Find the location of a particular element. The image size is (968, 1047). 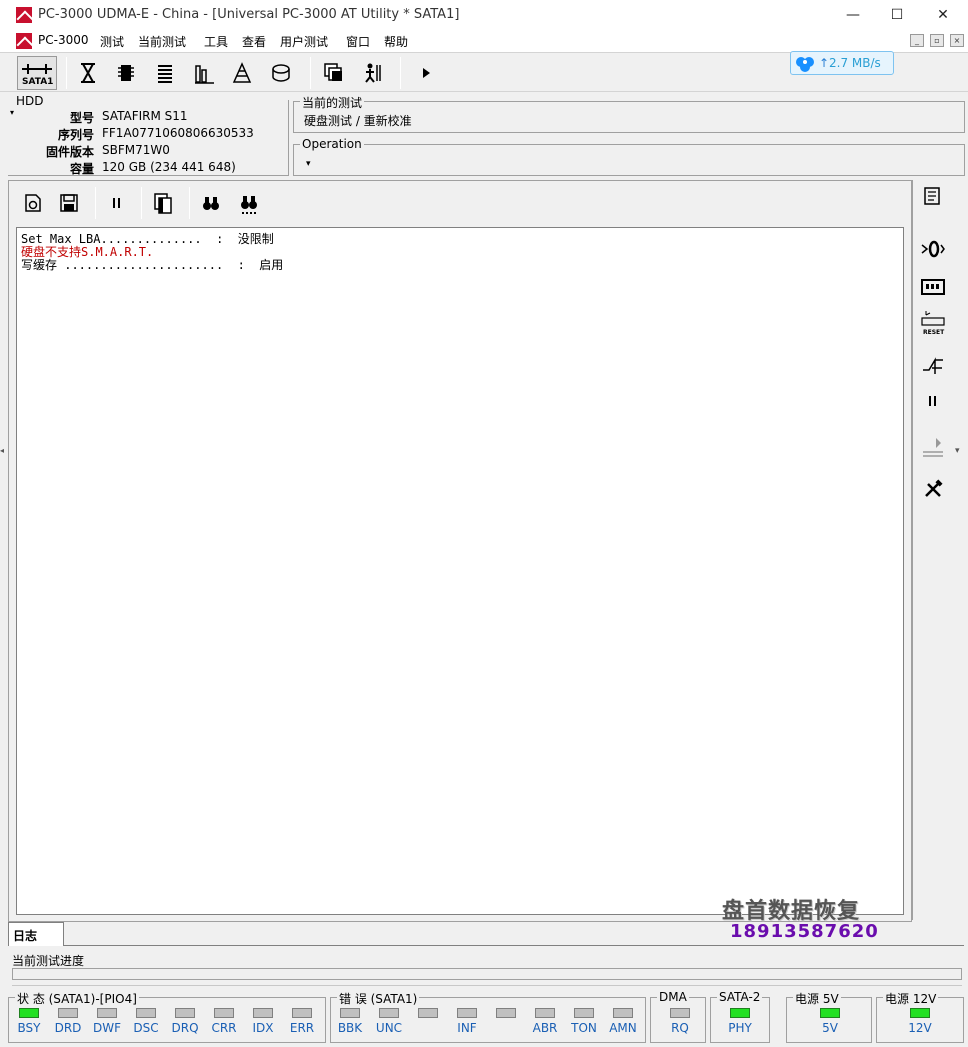

memory-icon is located at coordinates (933, 287).